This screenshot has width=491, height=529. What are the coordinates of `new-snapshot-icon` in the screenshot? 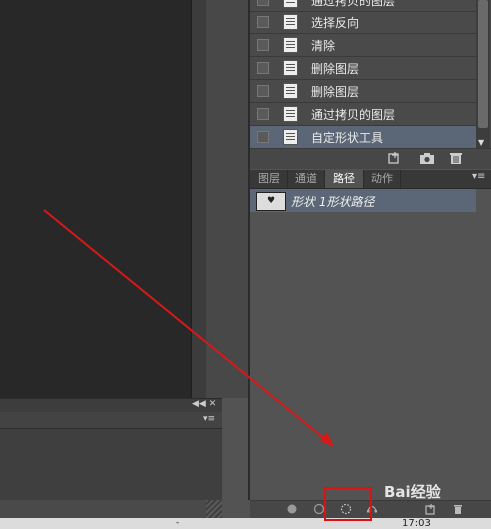 It's located at (395, 158).